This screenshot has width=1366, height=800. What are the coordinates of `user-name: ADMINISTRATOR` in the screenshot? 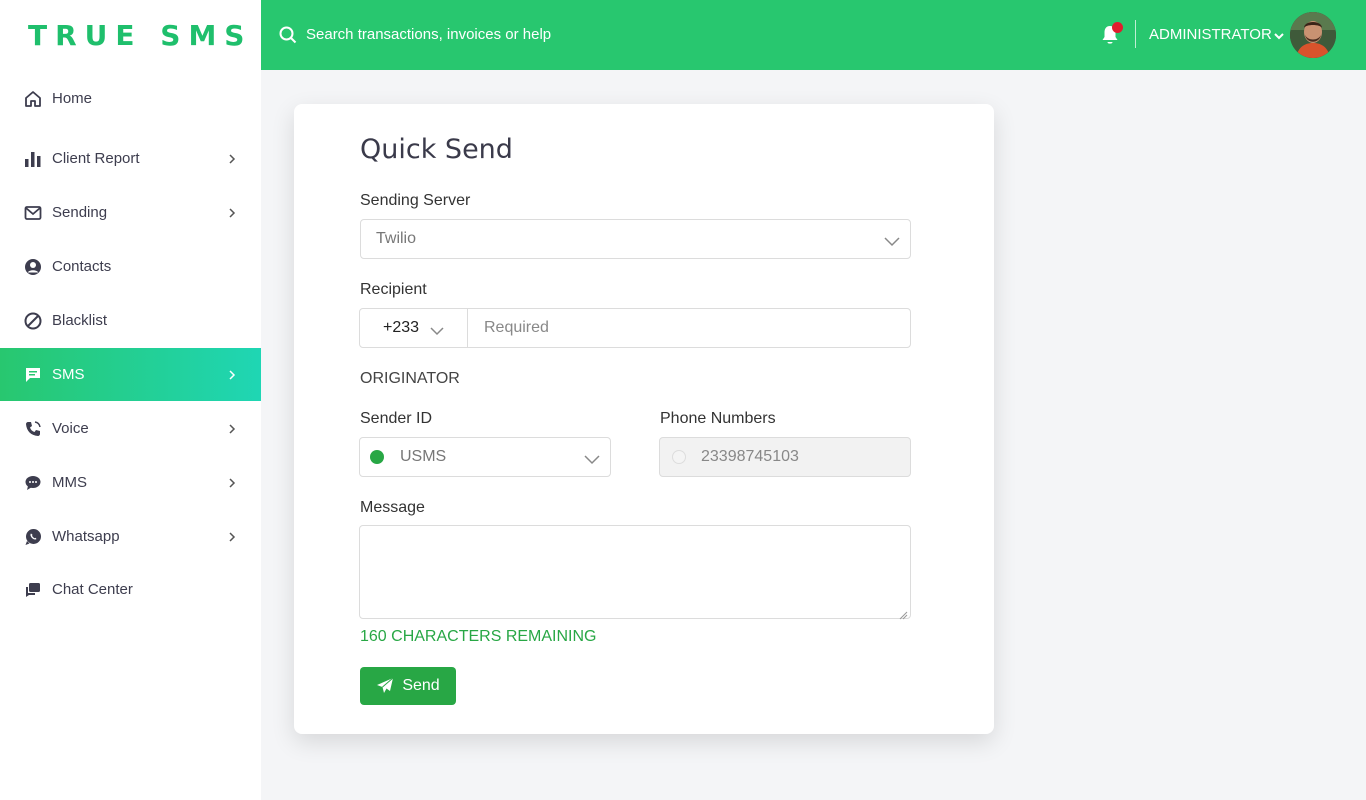 It's located at (1210, 34).